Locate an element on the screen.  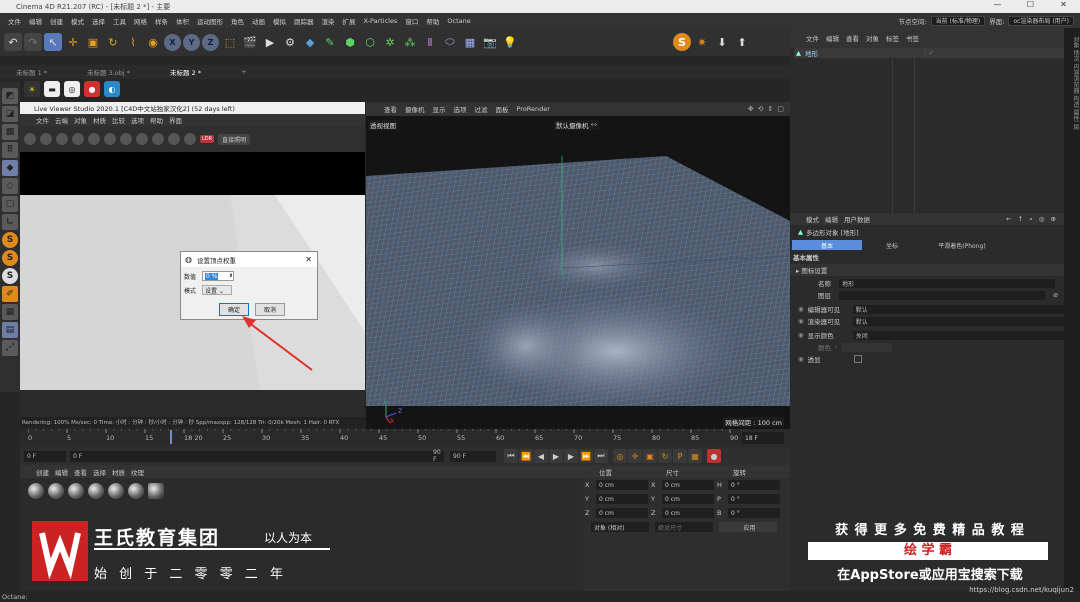
undo-icon: ↶ is located at coordinates (13, 42).